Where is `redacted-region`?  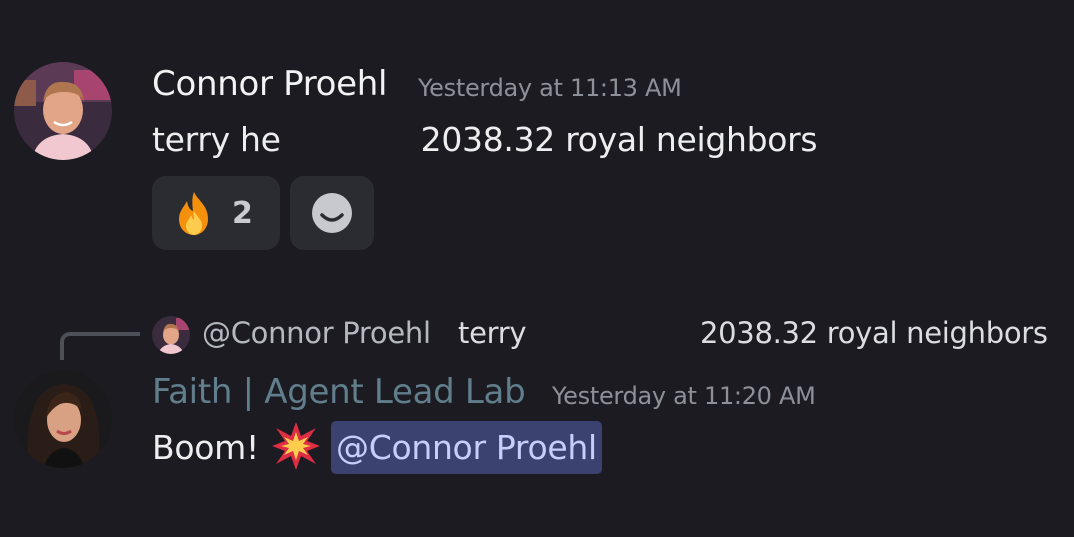 redacted-region is located at coordinates (350, 139).